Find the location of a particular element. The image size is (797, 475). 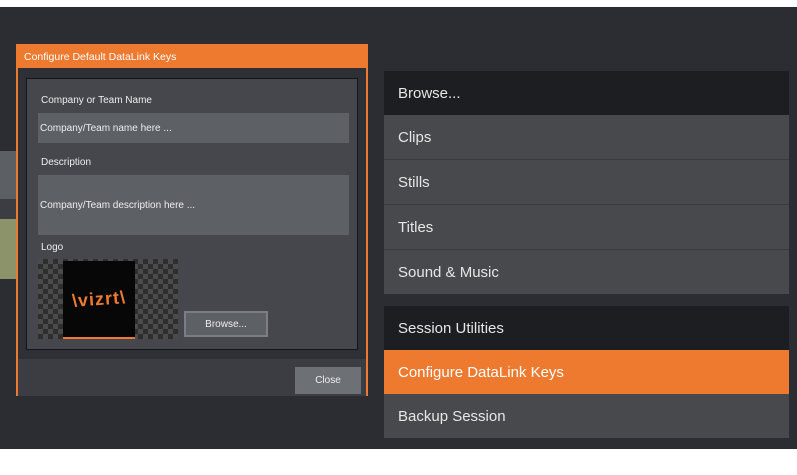

session-utilities-header: Session Utilities is located at coordinates (586, 328).